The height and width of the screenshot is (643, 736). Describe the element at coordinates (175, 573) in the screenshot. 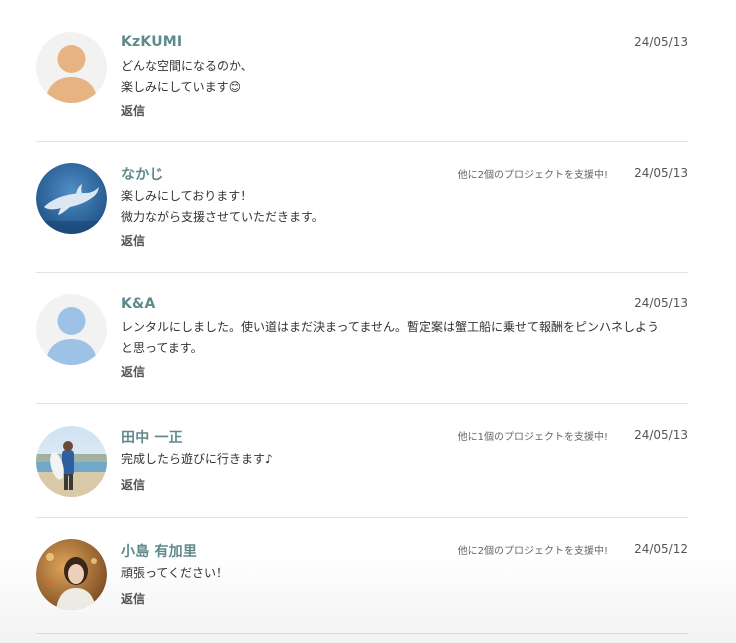

I see `comment-text-line: 頑張ってください！` at that location.